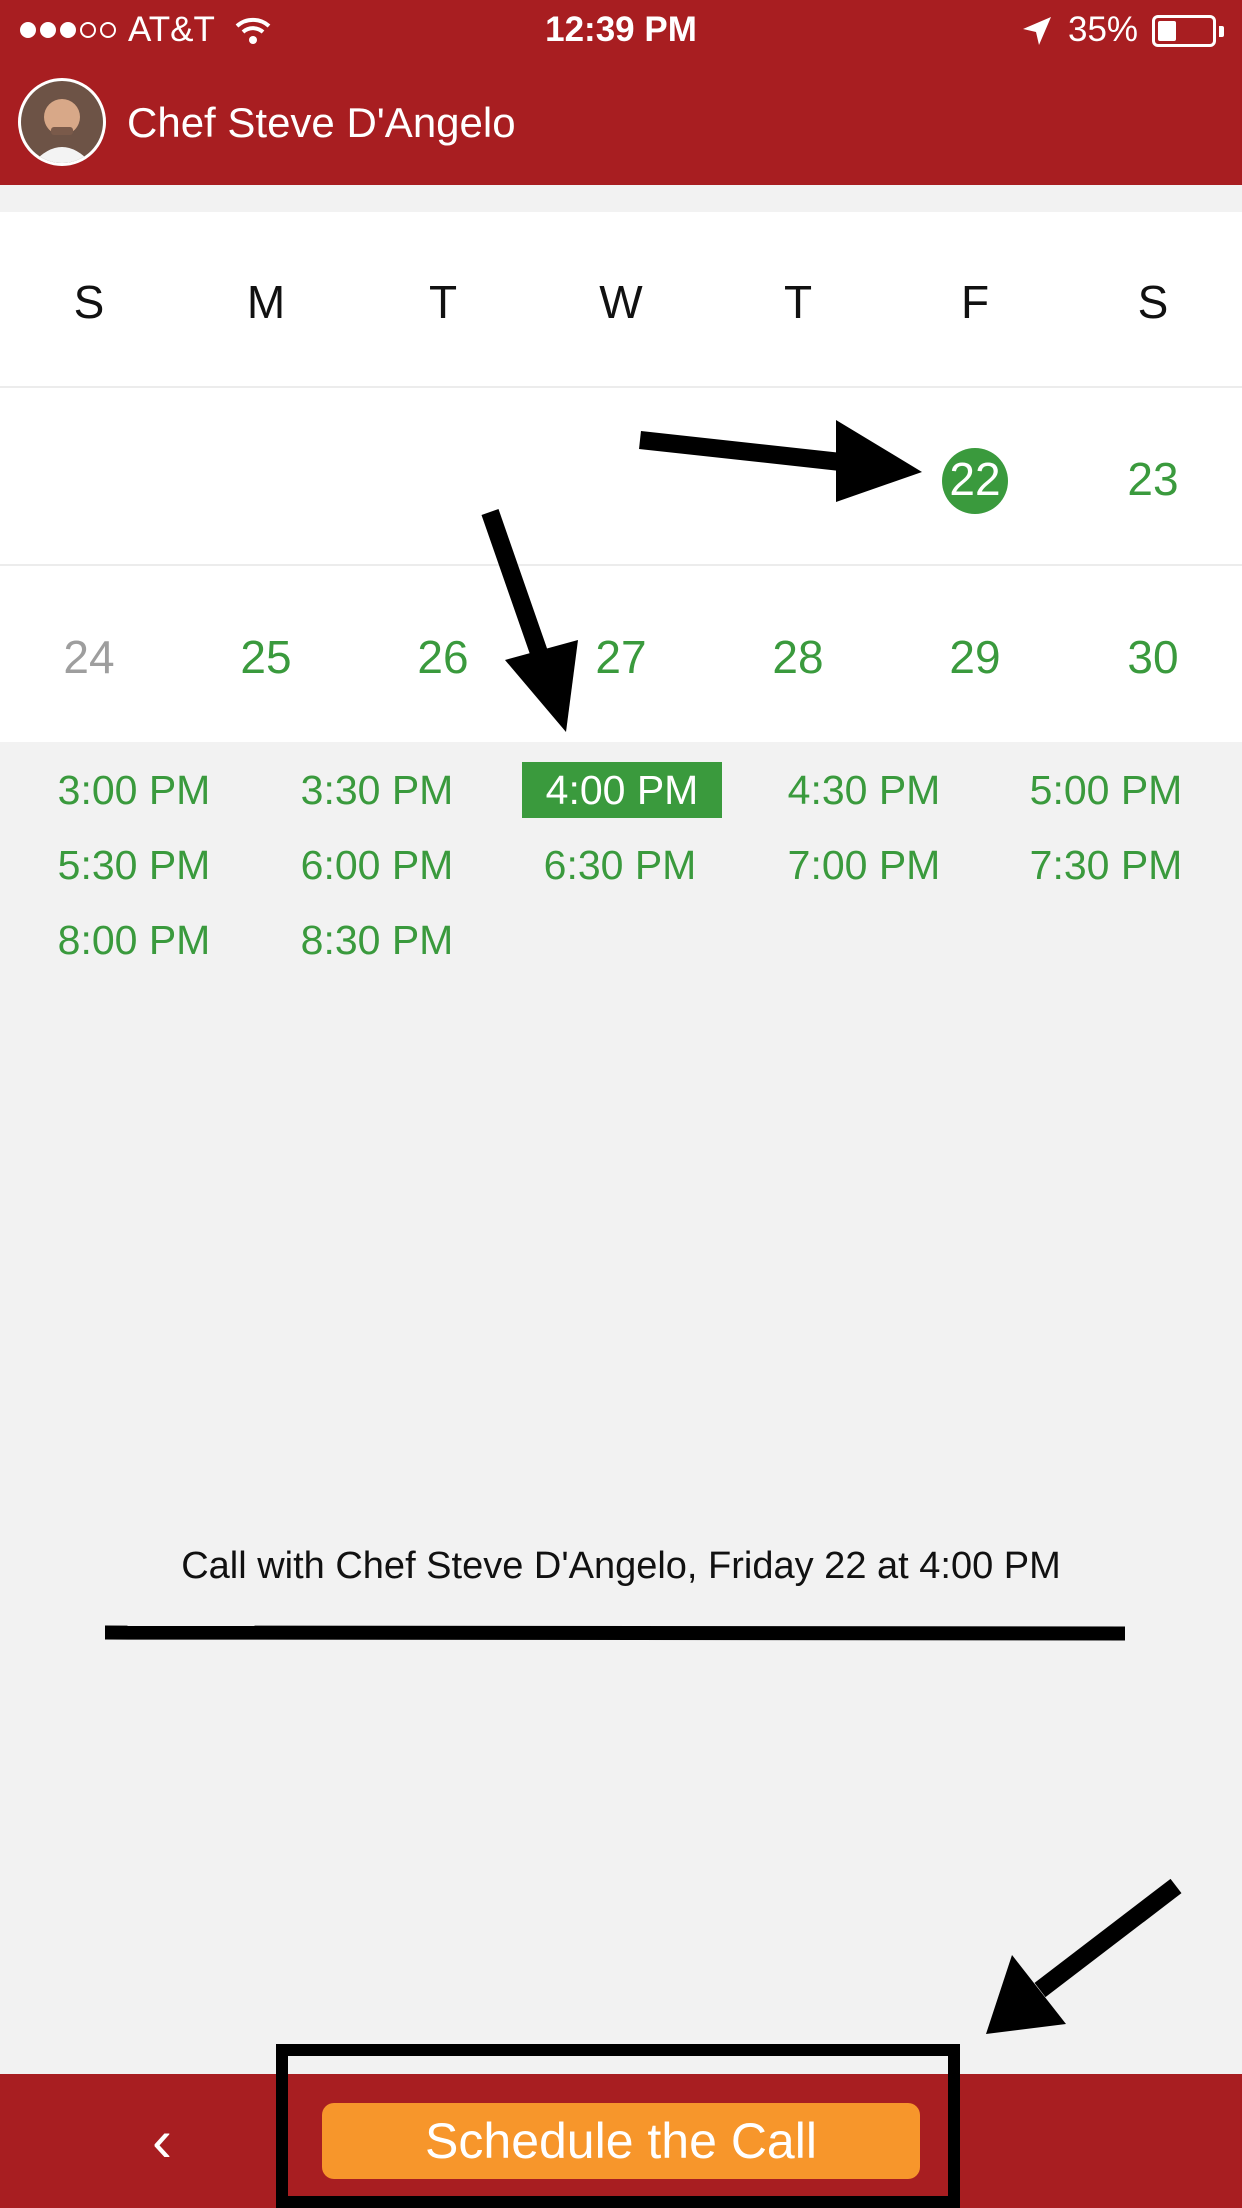 Image resolution: width=1242 pixels, height=2208 pixels. What do you see at coordinates (162, 2141) in the screenshot?
I see `back-button: ‹` at bounding box center [162, 2141].